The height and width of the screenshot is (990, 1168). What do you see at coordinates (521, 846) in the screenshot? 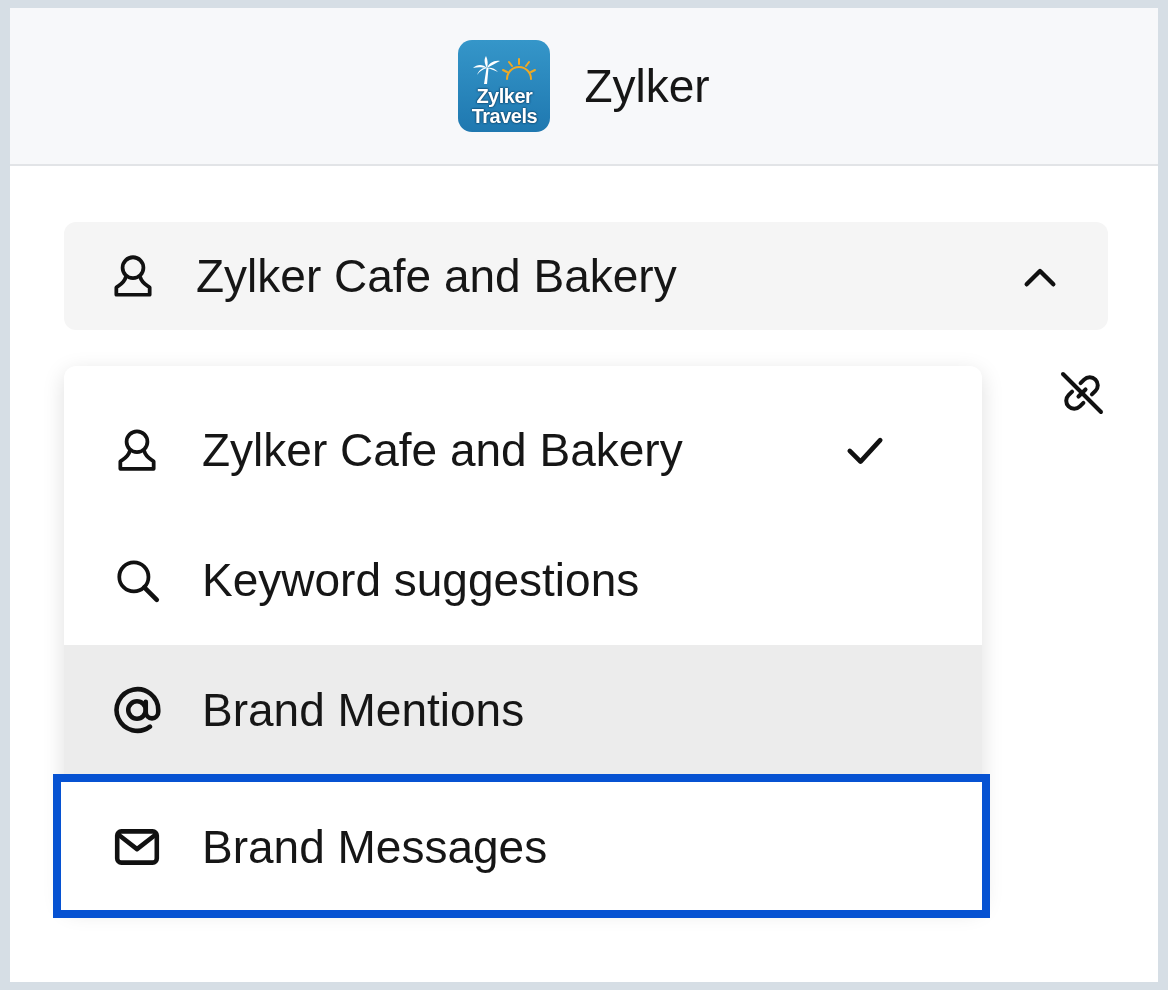
I see `menu-item: Brand Messages` at bounding box center [521, 846].